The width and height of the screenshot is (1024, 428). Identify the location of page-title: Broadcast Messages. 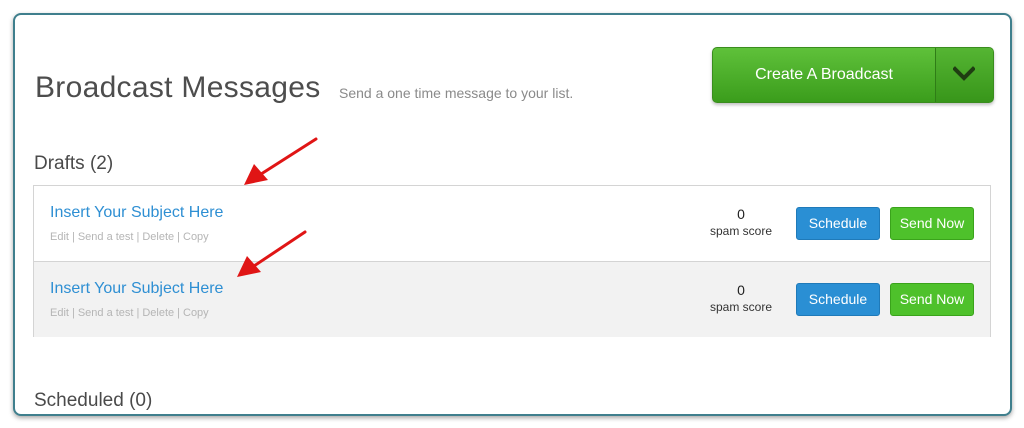
(178, 87).